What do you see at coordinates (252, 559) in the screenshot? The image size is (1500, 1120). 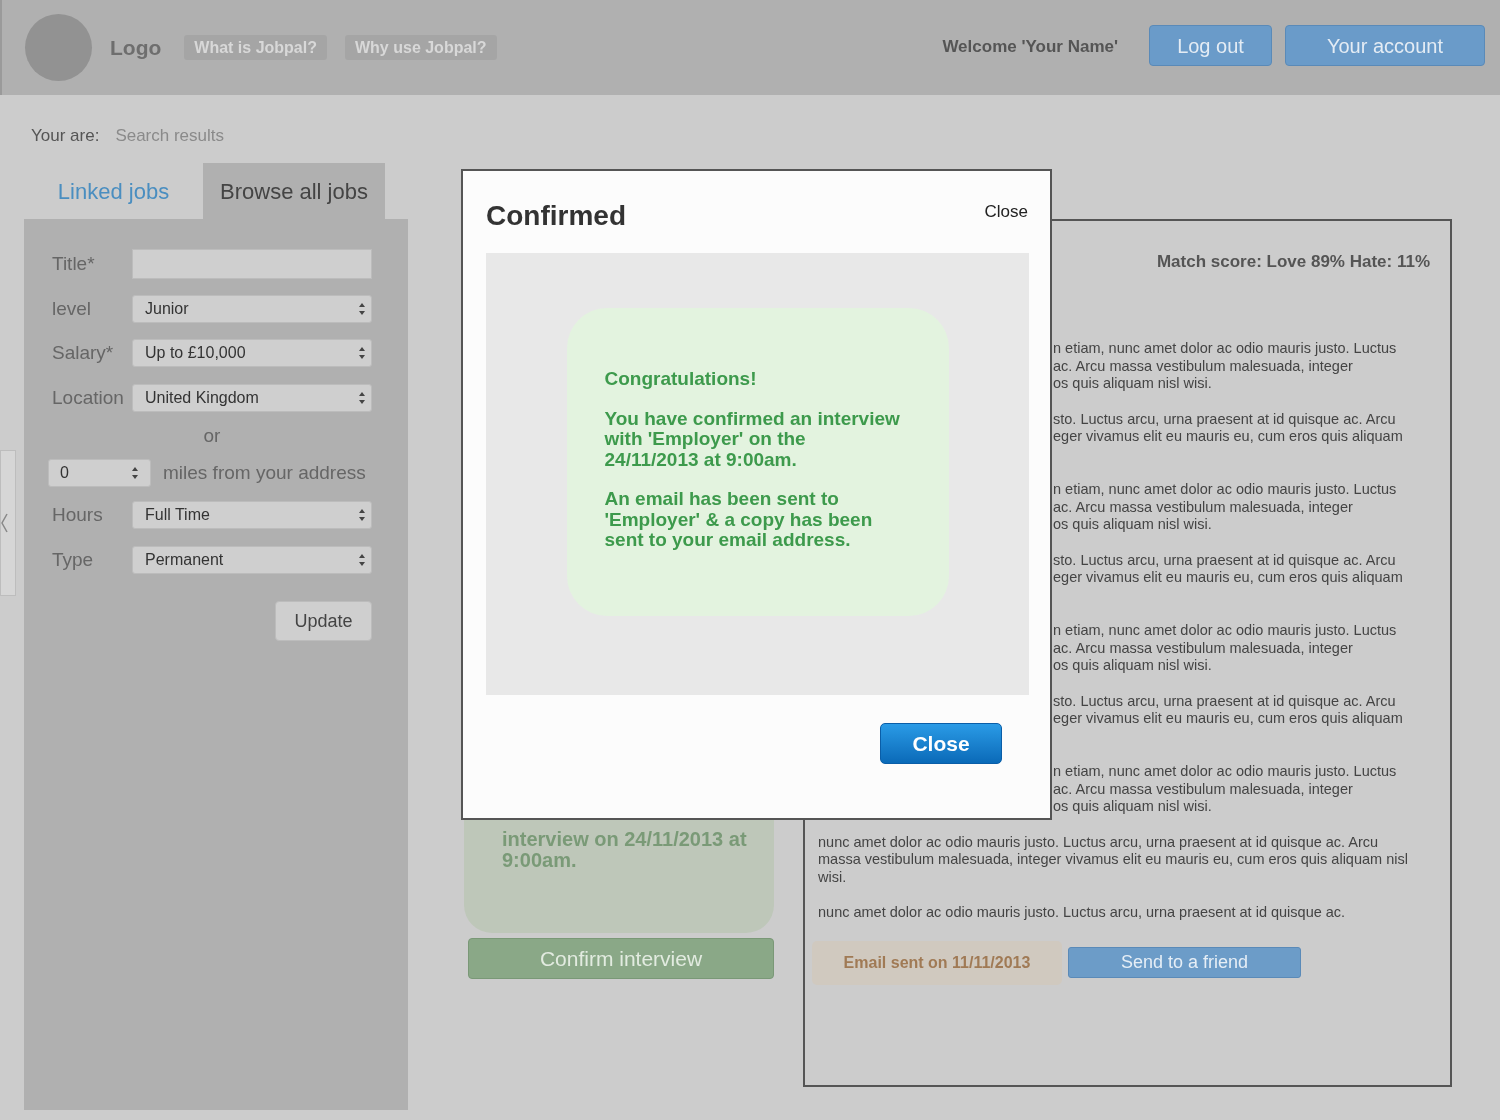 I see `dropdown: Permanent` at bounding box center [252, 559].